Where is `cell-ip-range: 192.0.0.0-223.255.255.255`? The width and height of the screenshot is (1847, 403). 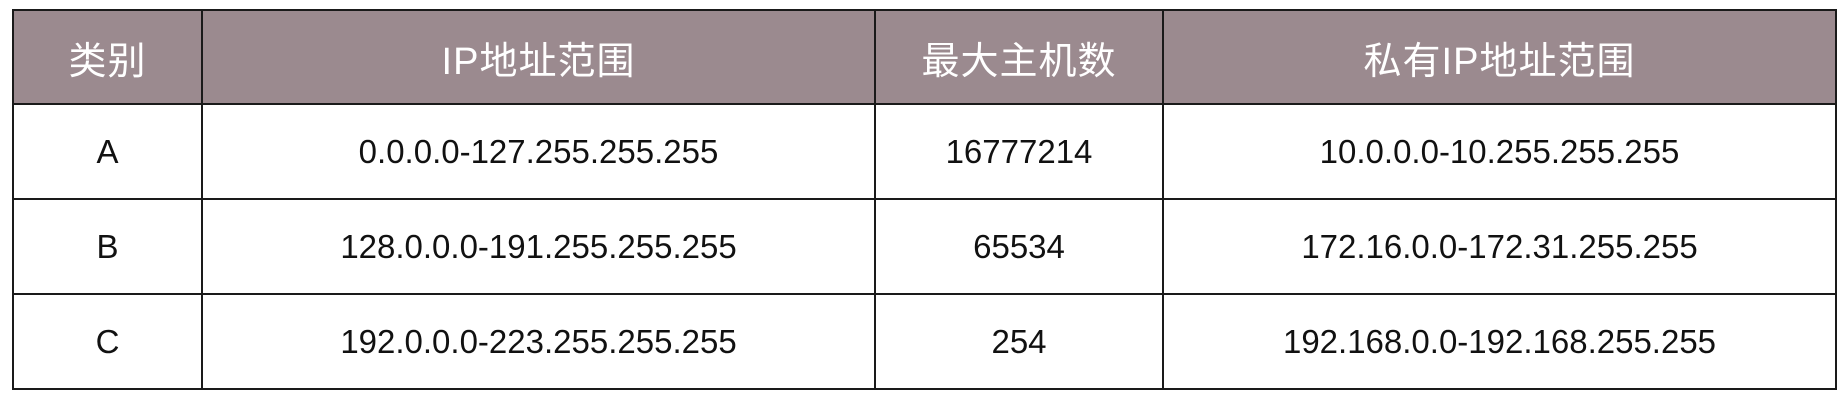
cell-ip-range: 192.0.0.0-223.255.255.255 is located at coordinates (538, 341).